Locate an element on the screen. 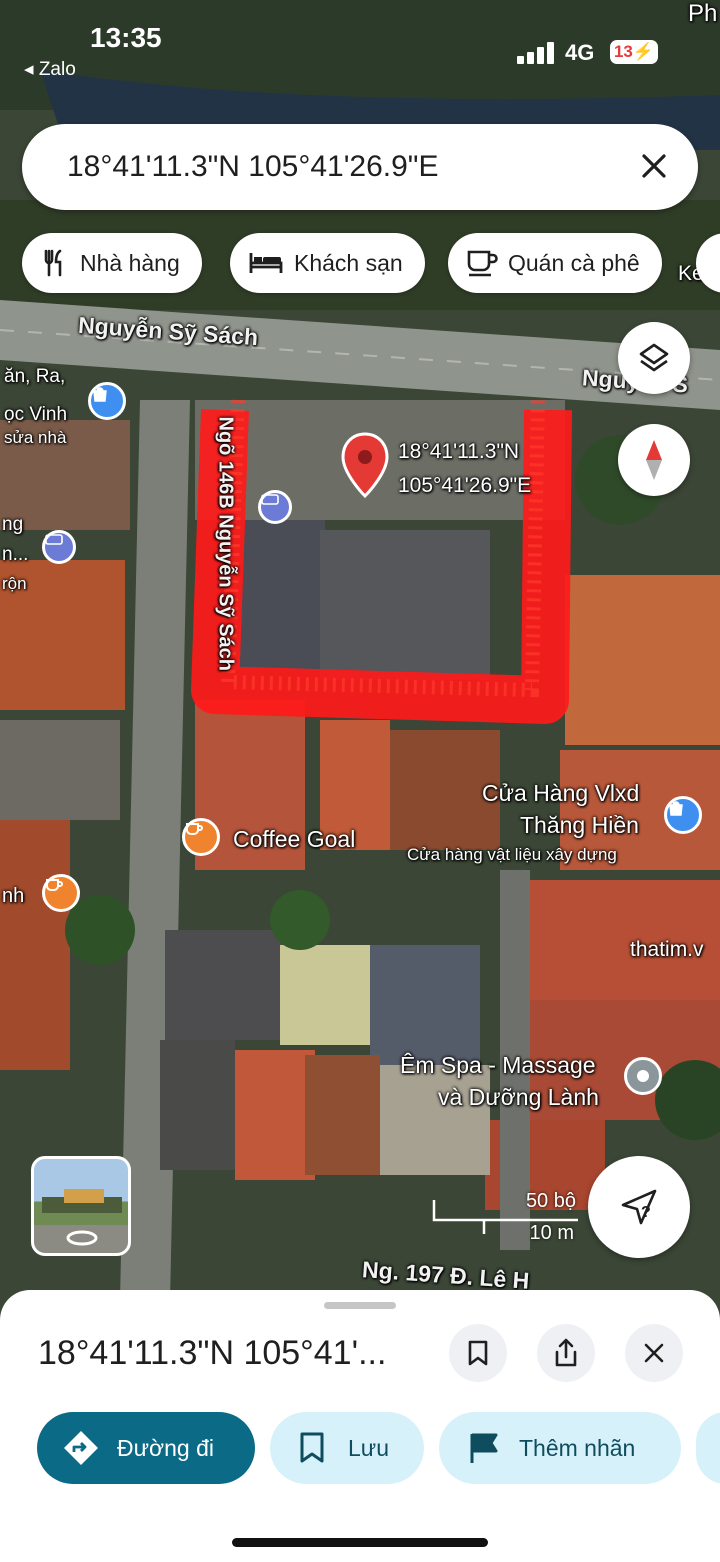 The height and width of the screenshot is (1562, 720). directions-icon is located at coordinates (81, 1448).